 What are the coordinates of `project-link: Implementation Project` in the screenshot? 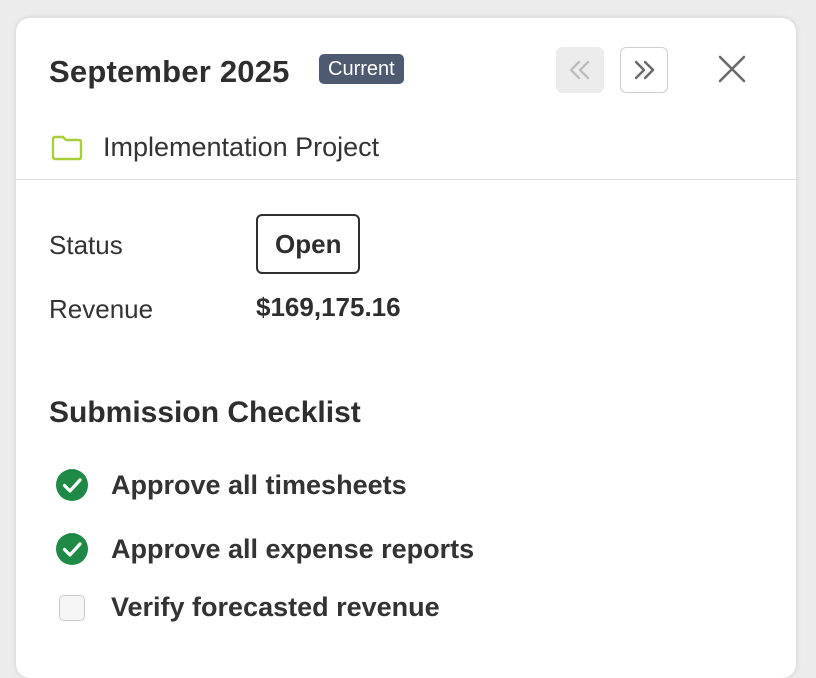 It's located at (215, 147).